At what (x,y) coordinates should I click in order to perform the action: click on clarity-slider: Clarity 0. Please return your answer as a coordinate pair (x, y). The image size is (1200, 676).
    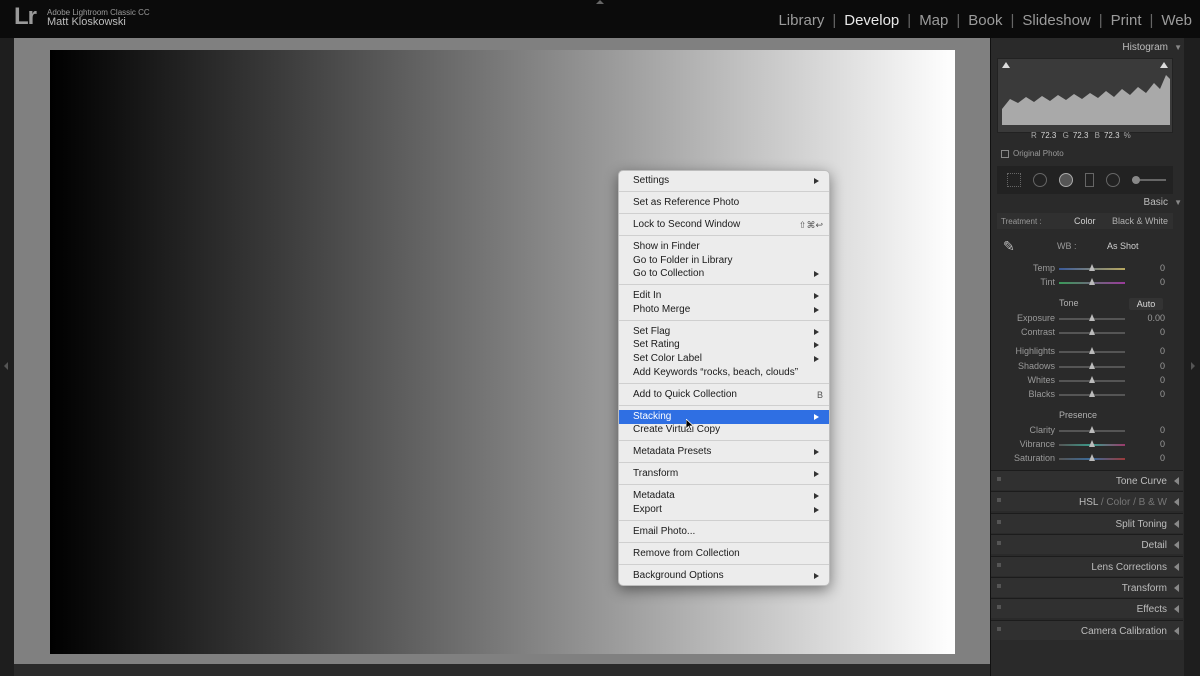
    Looking at the image, I should click on (1085, 431).